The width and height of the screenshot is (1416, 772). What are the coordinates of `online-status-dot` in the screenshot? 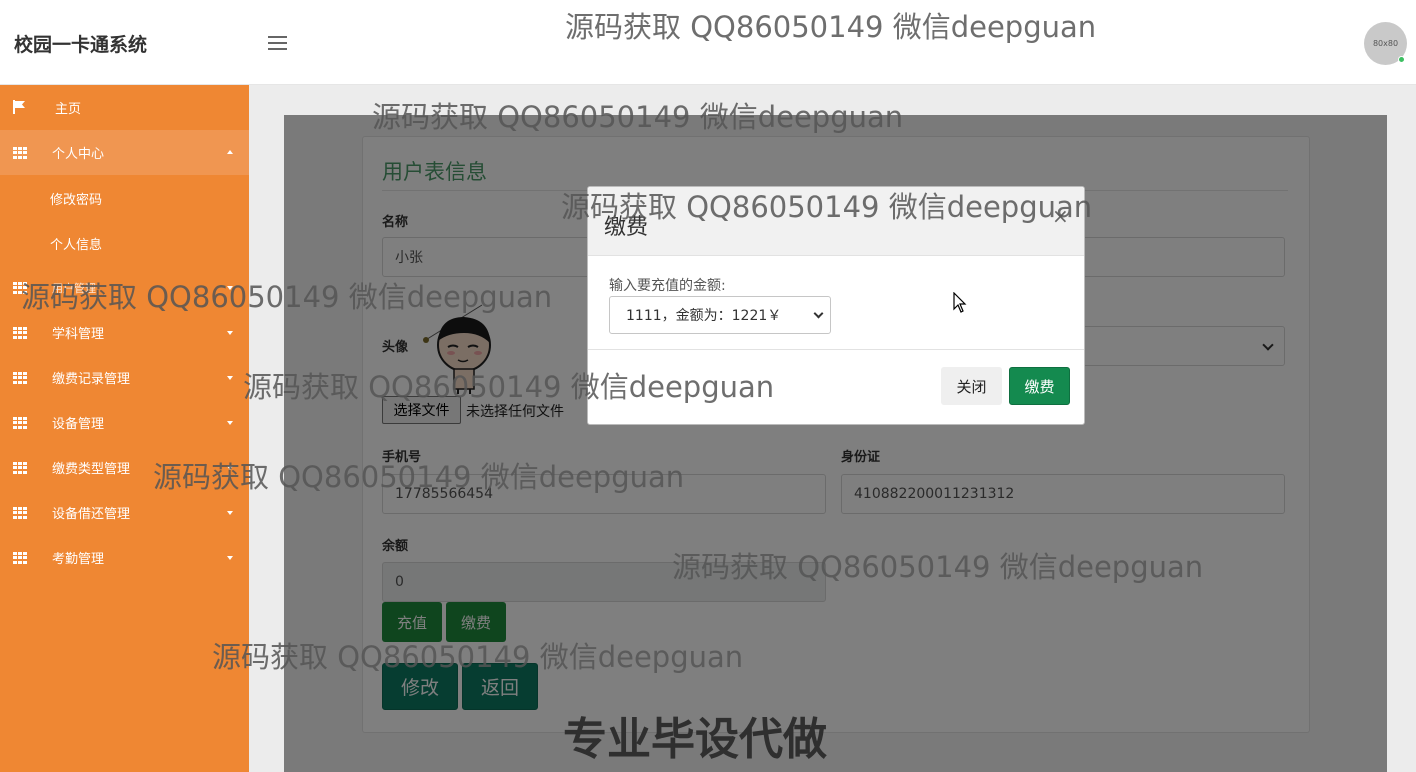 It's located at (1401, 59).